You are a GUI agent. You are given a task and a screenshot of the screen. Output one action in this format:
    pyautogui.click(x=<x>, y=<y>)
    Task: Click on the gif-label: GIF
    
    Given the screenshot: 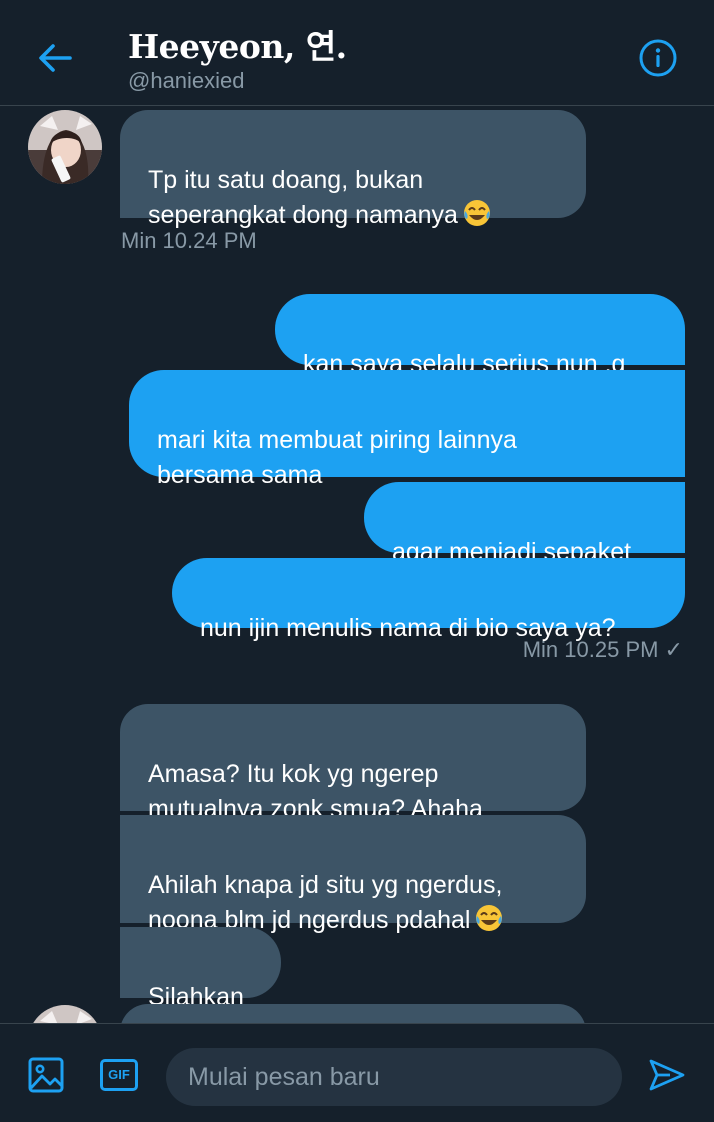 What is the action you would take?
    pyautogui.click(x=119, y=1074)
    